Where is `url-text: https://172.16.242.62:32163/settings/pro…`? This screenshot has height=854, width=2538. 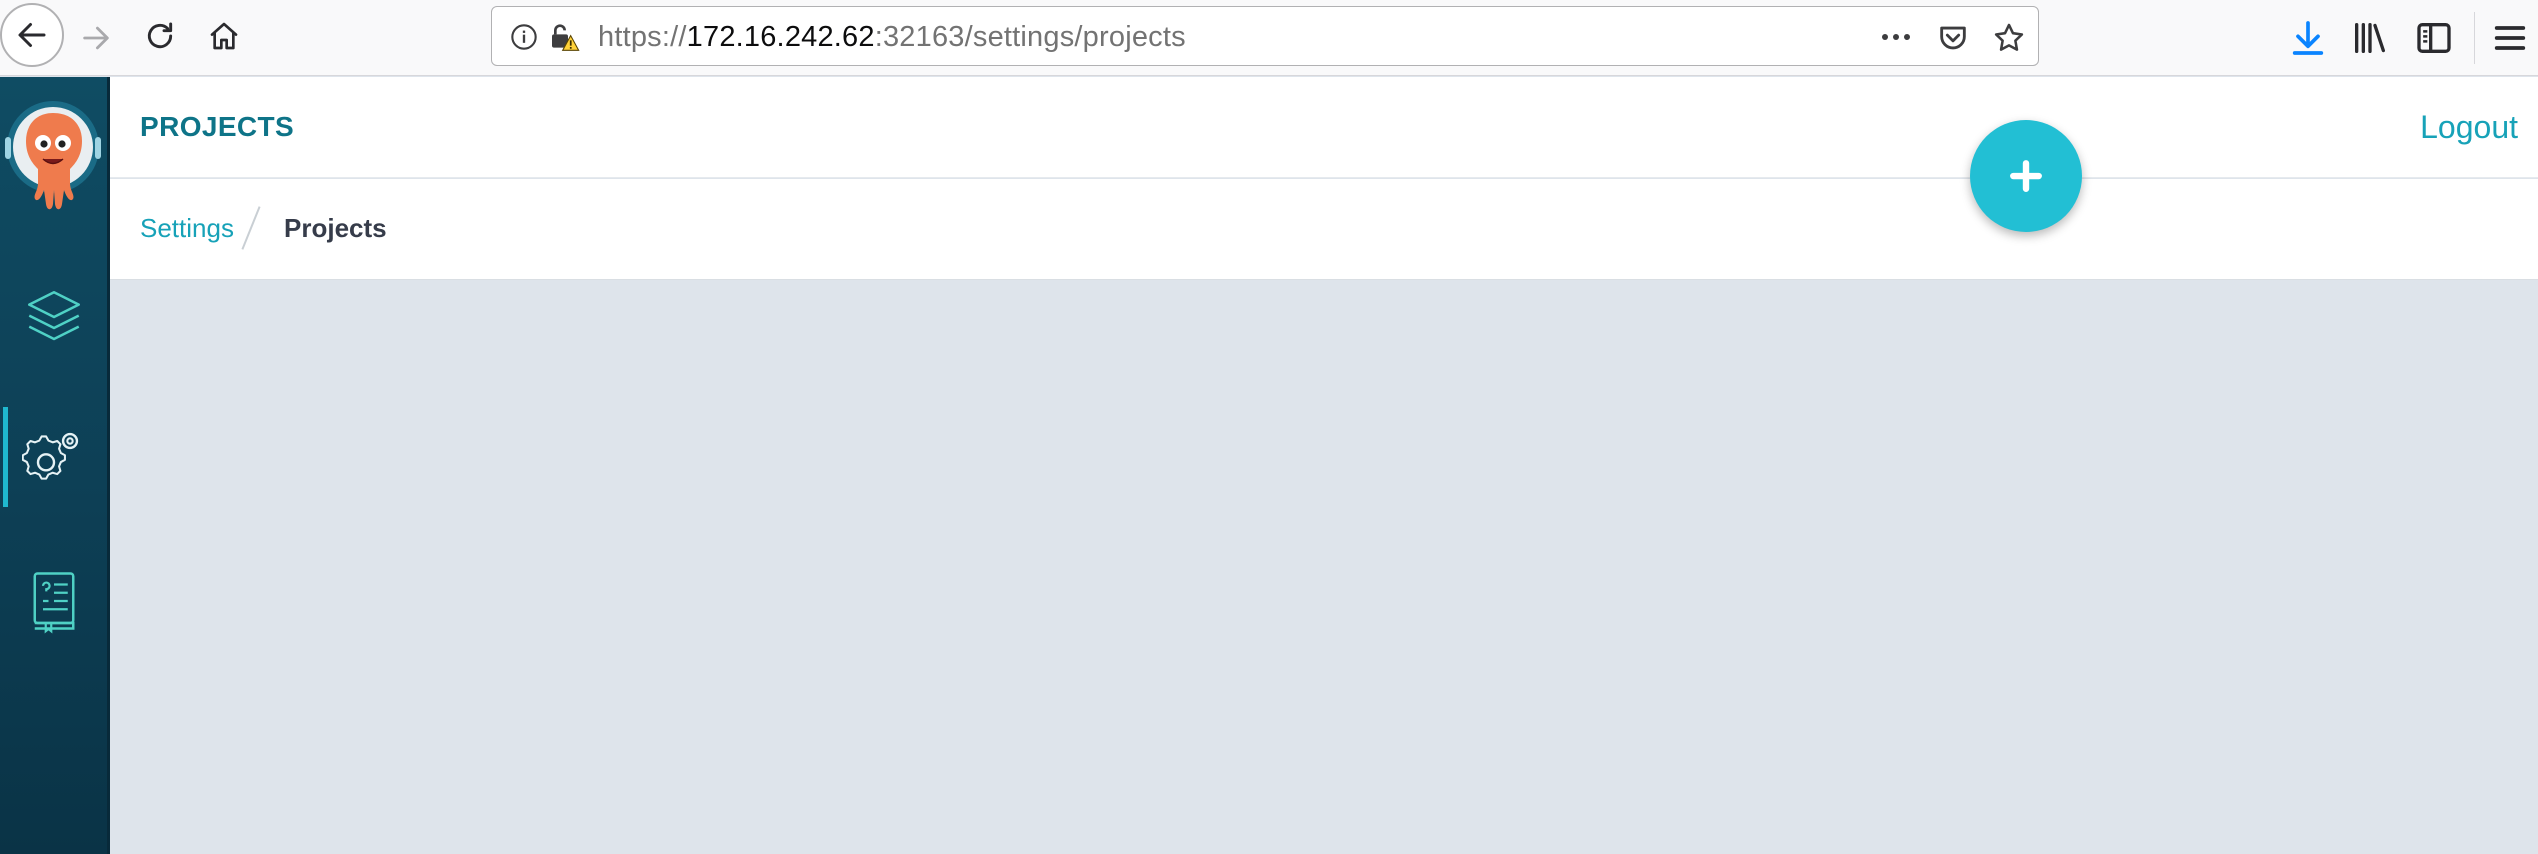 url-text: https://172.16.242.62:32163/settings/pro… is located at coordinates (892, 37).